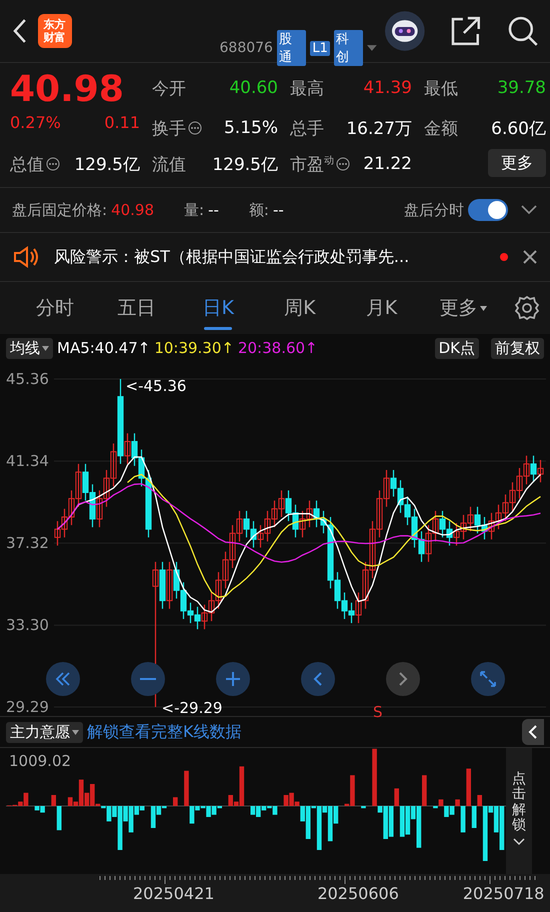  I want to click on zoom-out-button, so click(147, 679).